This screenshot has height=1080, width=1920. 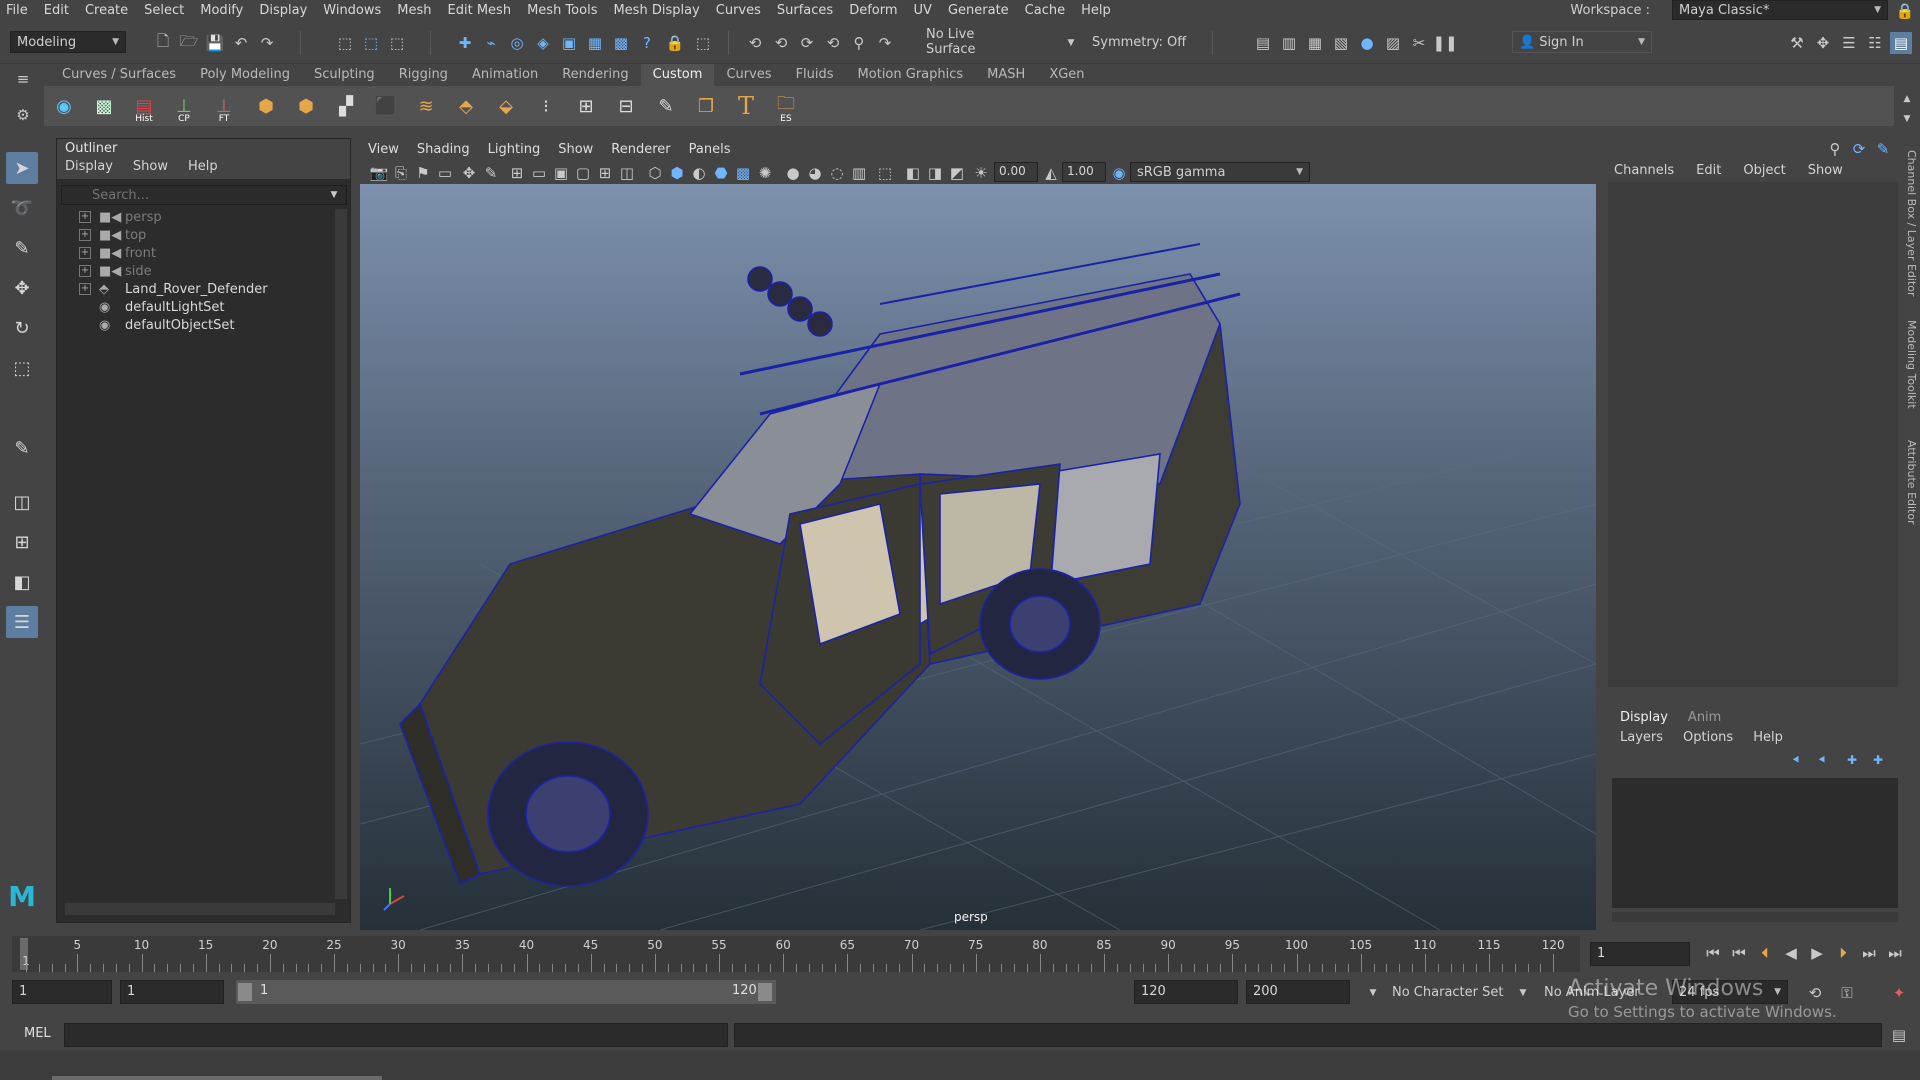 I want to click on step-back-frame-icon: ⏴, so click(x=1765, y=953).